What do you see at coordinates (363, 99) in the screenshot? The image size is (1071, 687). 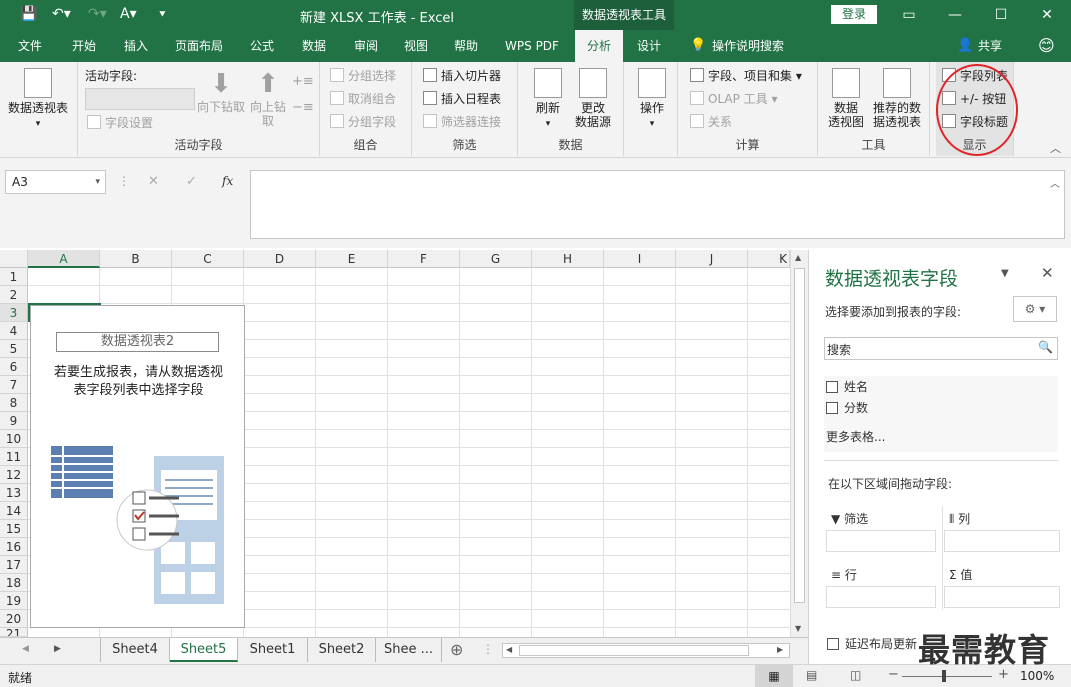 I see `ungroup-button: 取消组合` at bounding box center [363, 99].